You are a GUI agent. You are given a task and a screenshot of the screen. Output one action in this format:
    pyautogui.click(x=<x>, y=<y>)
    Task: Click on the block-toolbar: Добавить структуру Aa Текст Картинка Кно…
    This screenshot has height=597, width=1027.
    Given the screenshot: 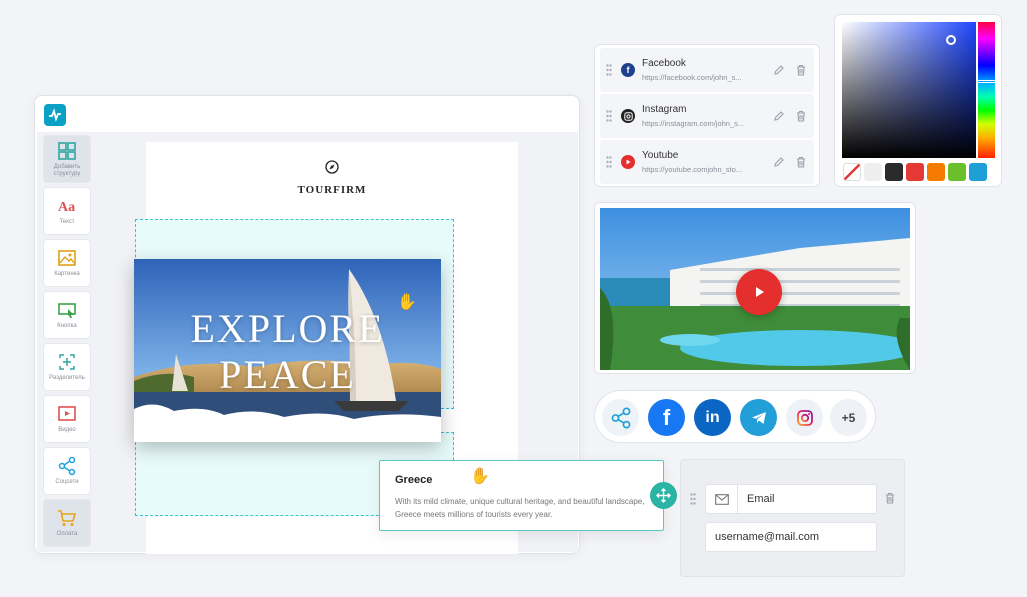 What is the action you would take?
    pyautogui.click(x=68, y=343)
    